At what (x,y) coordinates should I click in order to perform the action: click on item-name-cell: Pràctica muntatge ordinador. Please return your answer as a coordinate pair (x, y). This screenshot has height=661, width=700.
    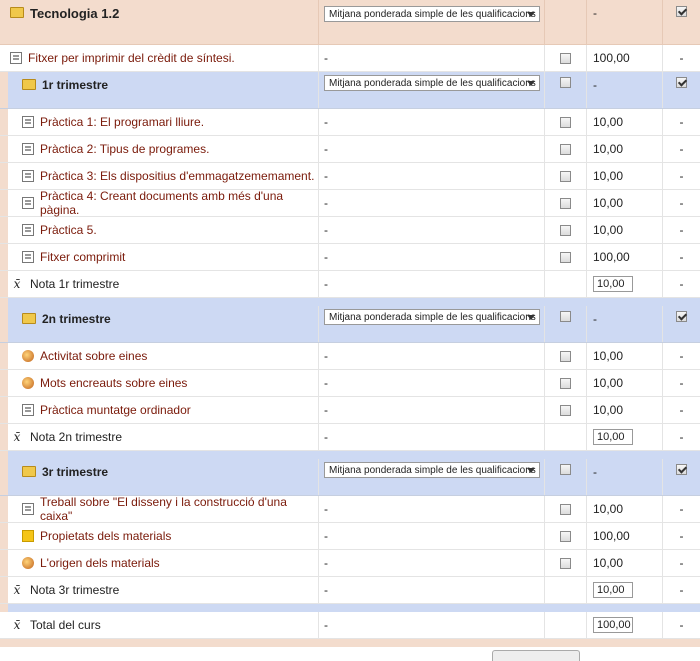
    Looking at the image, I should click on (159, 410).